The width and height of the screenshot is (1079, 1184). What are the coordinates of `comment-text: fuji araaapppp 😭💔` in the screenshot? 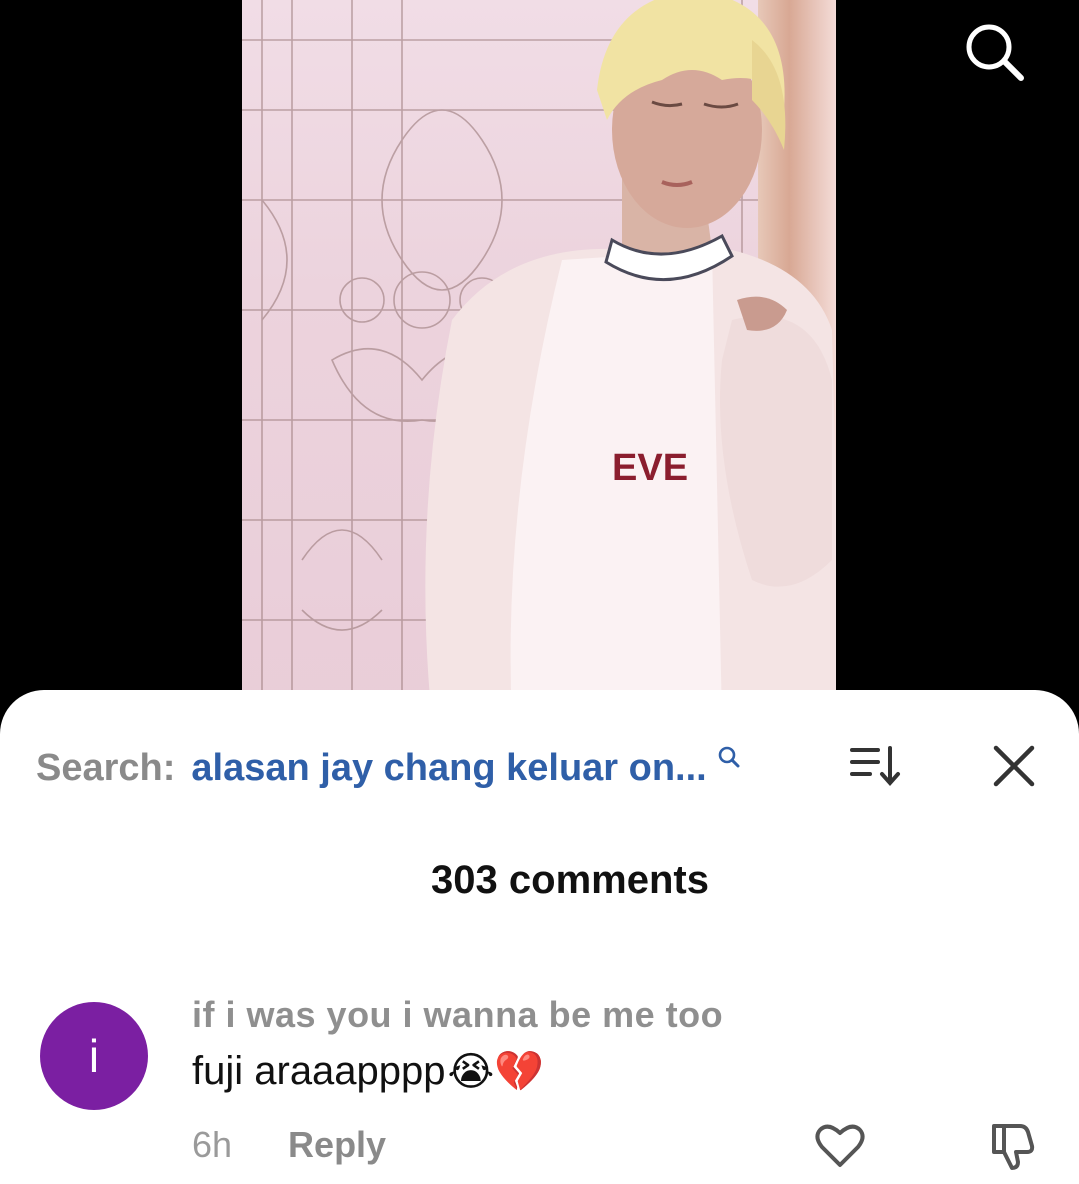 It's located at (368, 1071).